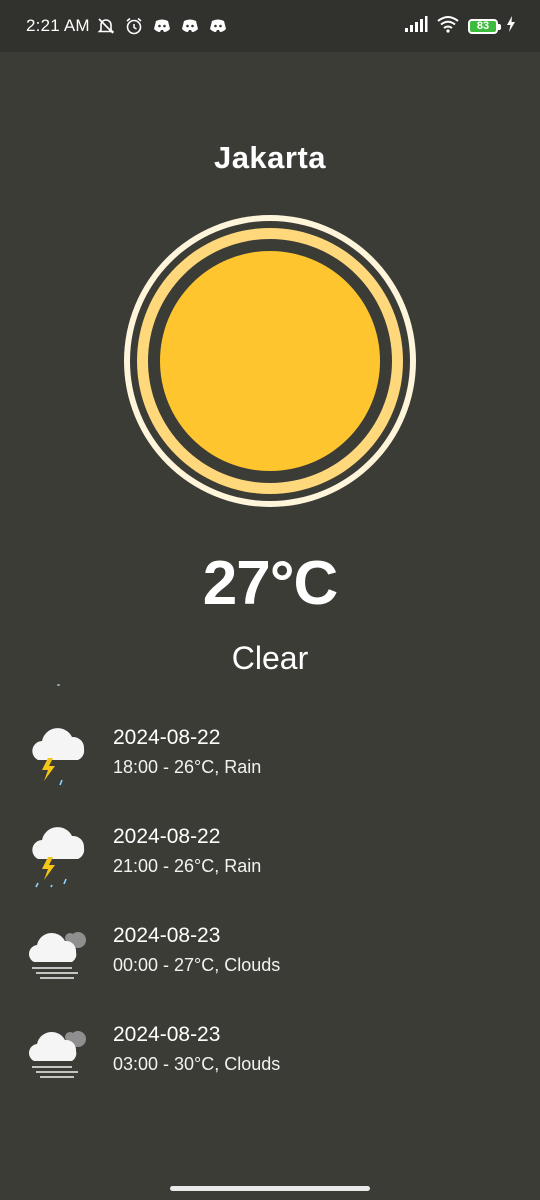 This screenshot has height=1200, width=540. Describe the element at coordinates (448, 26) in the screenshot. I see `wifi-icon` at that location.